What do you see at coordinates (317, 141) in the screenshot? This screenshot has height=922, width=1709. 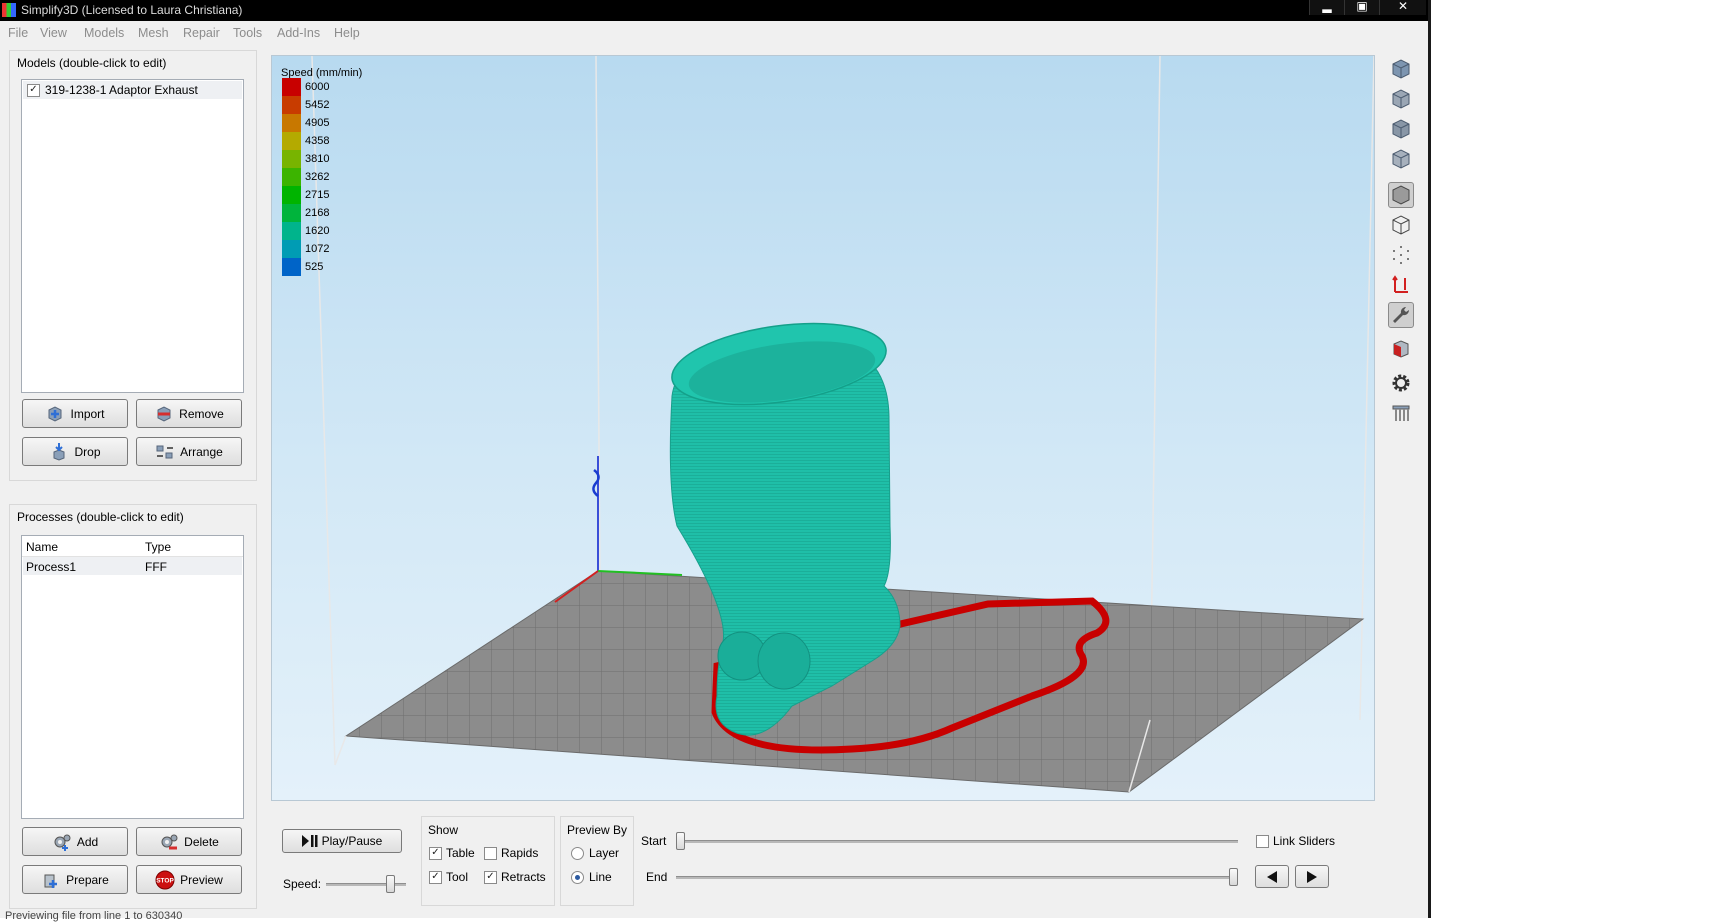 I see `legend-value: 4358` at bounding box center [317, 141].